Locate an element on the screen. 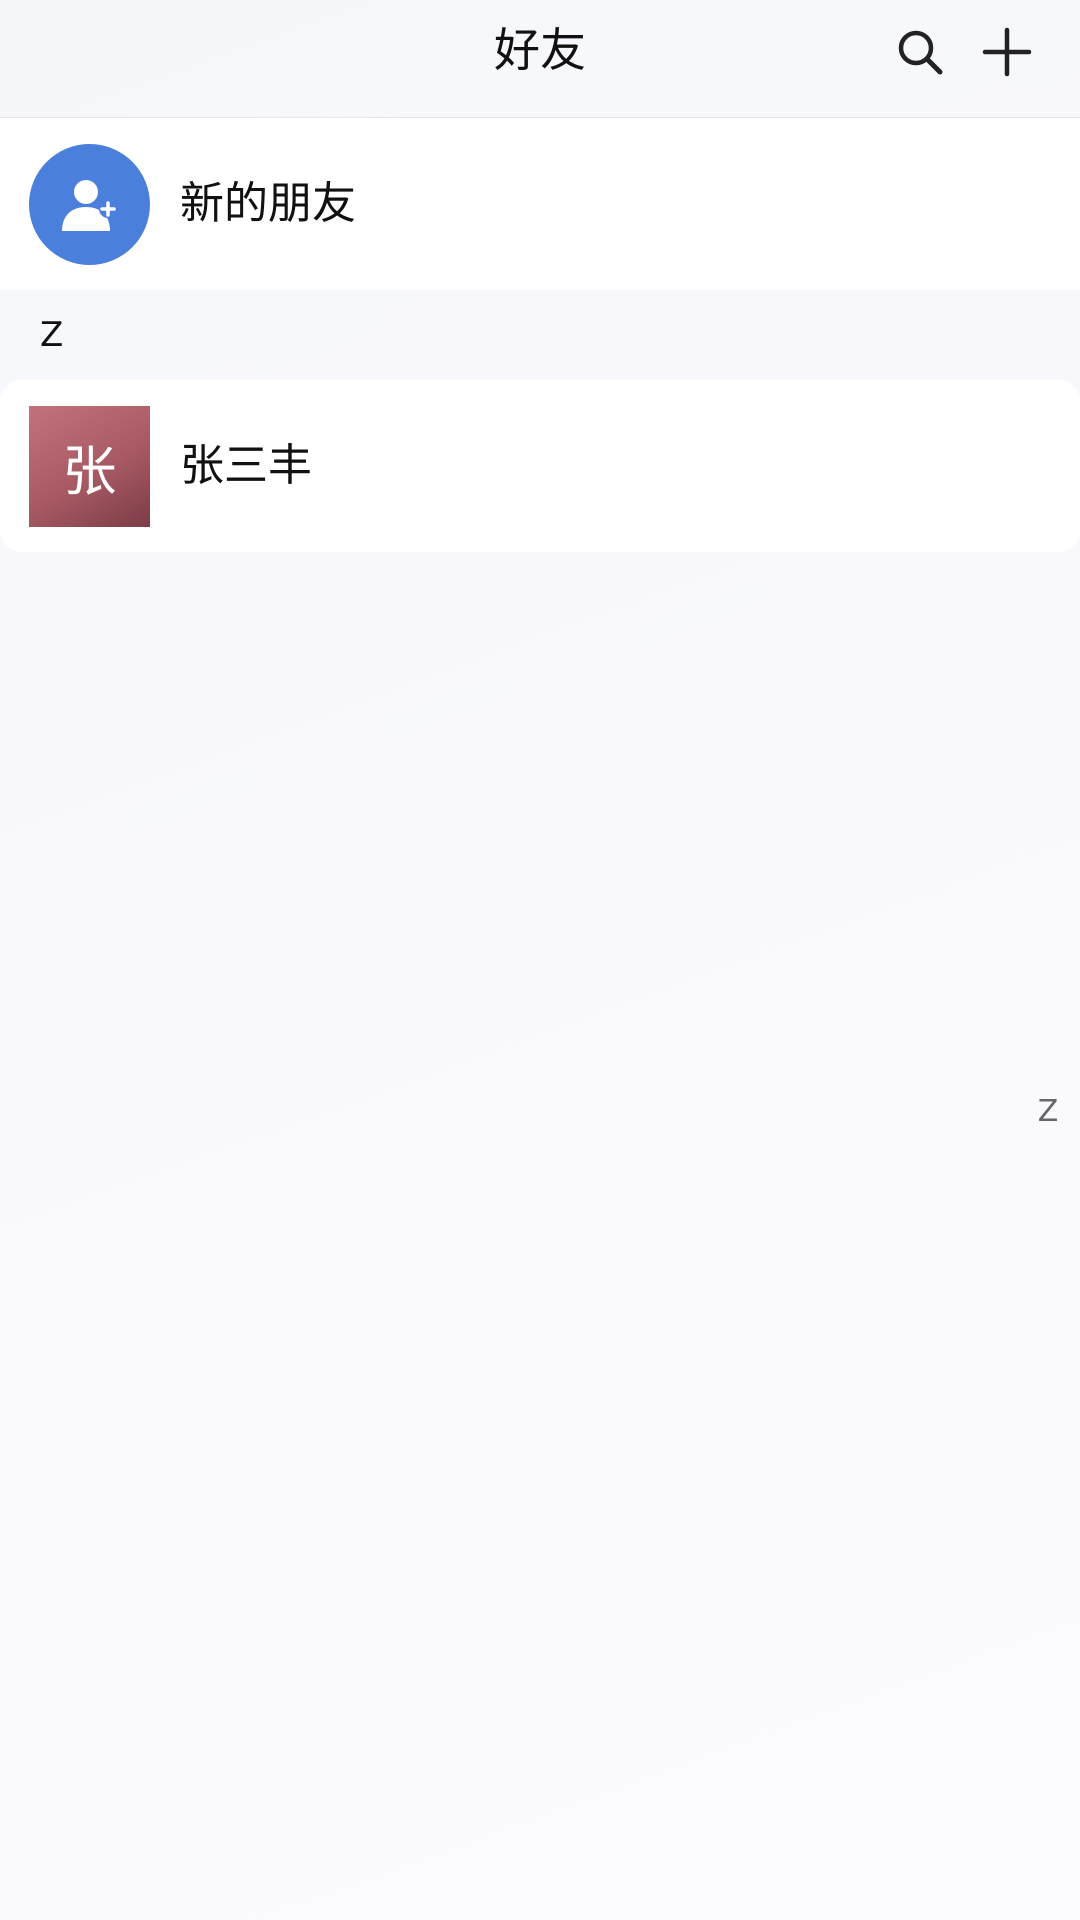 This screenshot has height=1920, width=1080. contact-item: 张 张三丰 is located at coordinates (540, 466).